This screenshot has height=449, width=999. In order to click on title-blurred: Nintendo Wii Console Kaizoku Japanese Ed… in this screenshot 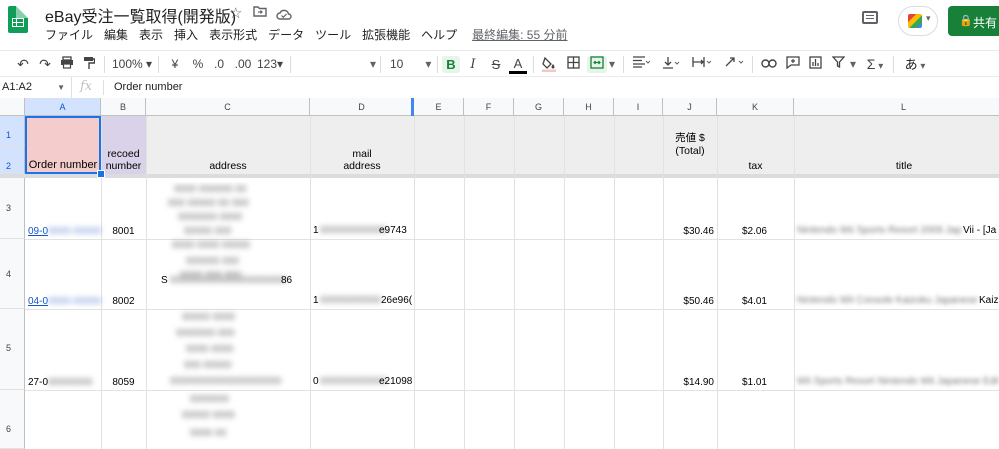, I will do `click(887, 300)`.